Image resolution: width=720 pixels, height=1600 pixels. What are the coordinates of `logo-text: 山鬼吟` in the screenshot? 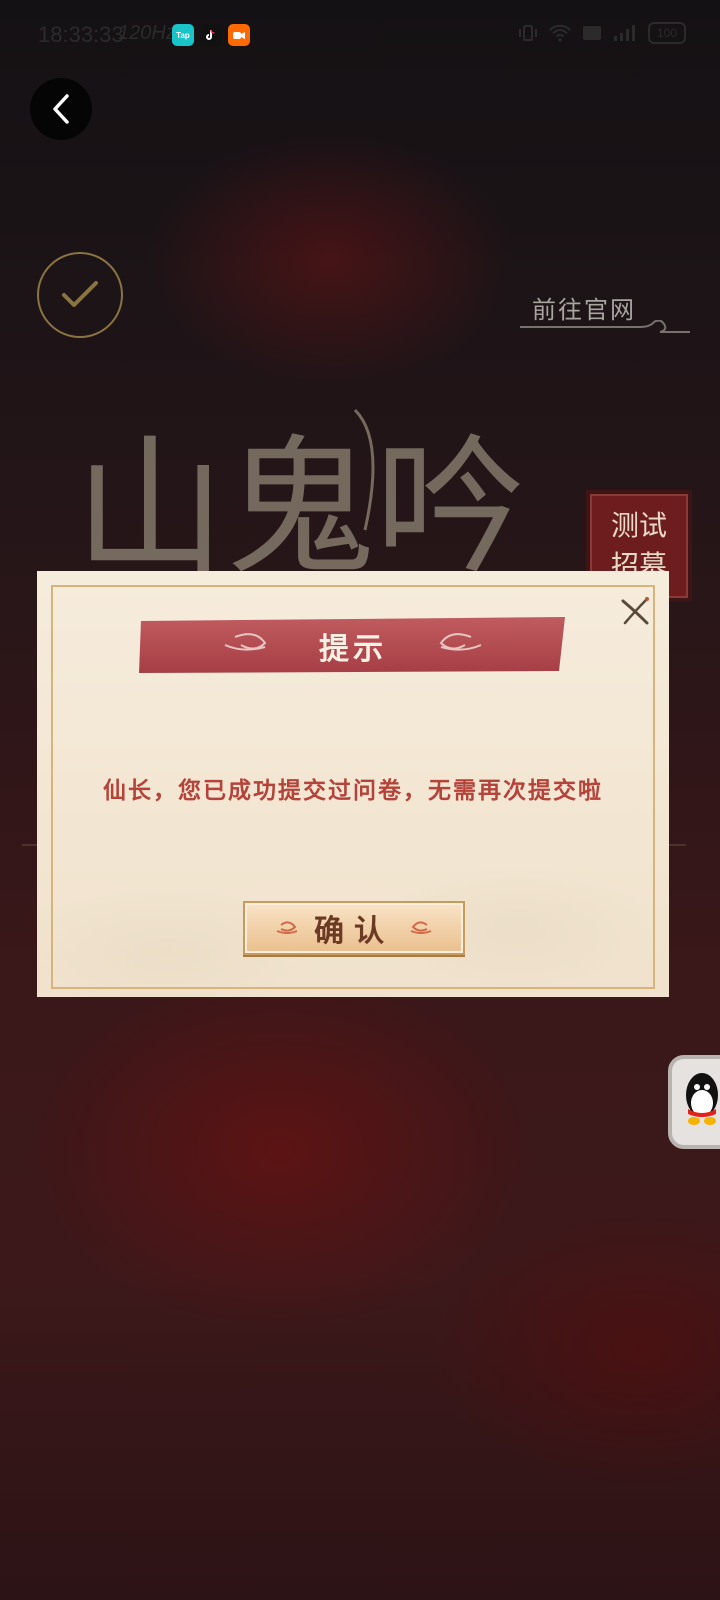 It's located at (300, 501).